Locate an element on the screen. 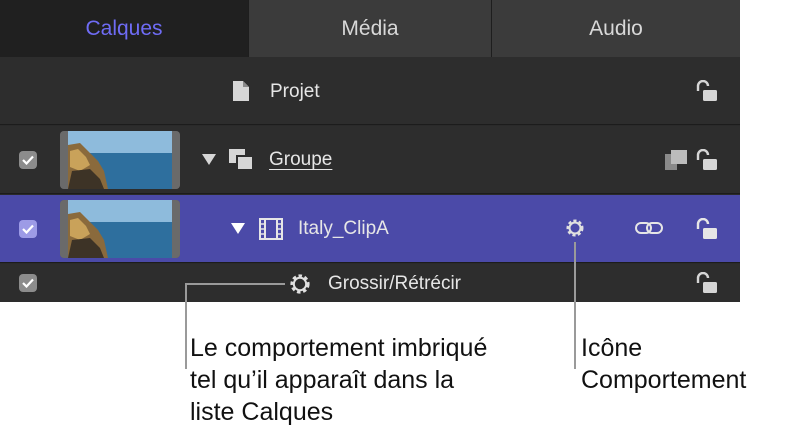  layer-row-italy-clip: Italy_ClipA is located at coordinates (370, 229).